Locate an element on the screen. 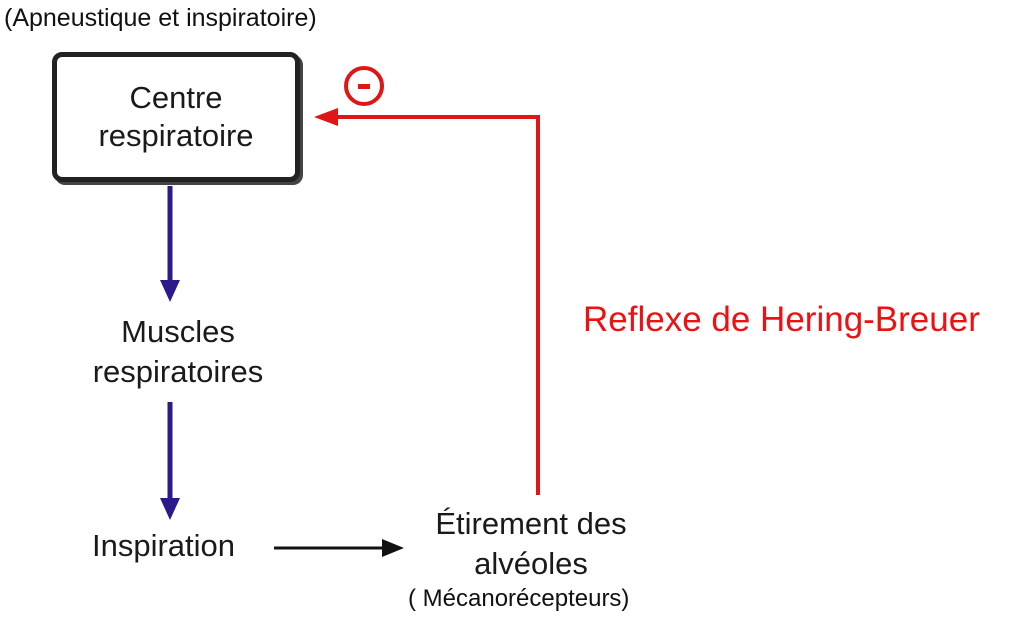 The height and width of the screenshot is (624, 1022). arrow-muscles-to-inspiration is located at coordinates (170, 461).